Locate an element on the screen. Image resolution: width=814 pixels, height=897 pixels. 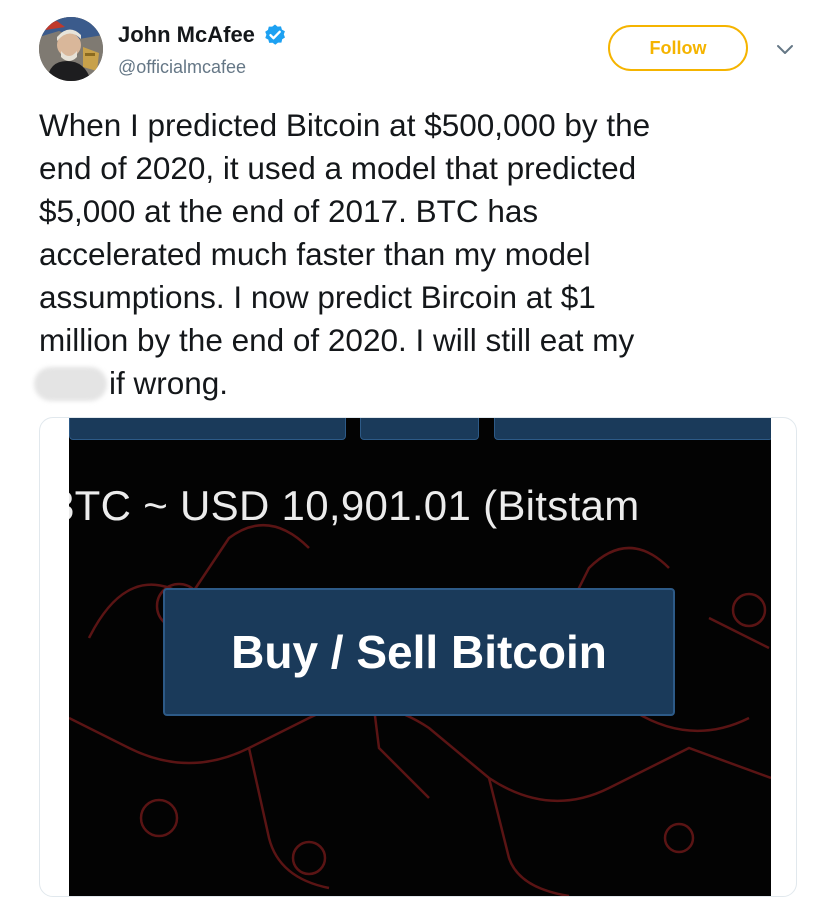
avatar is located at coordinates (71, 49).